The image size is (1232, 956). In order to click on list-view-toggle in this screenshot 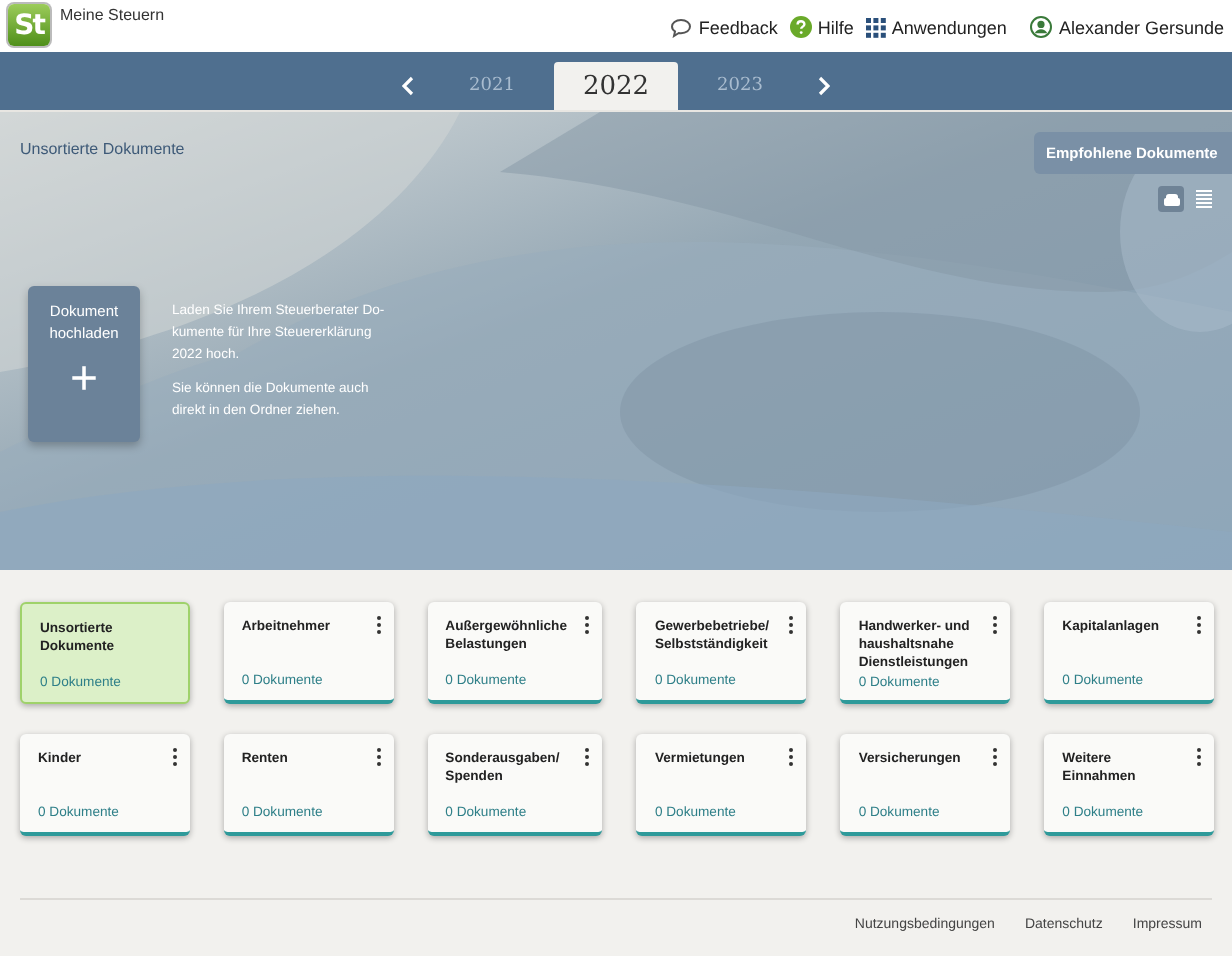, I will do `click(1203, 199)`.